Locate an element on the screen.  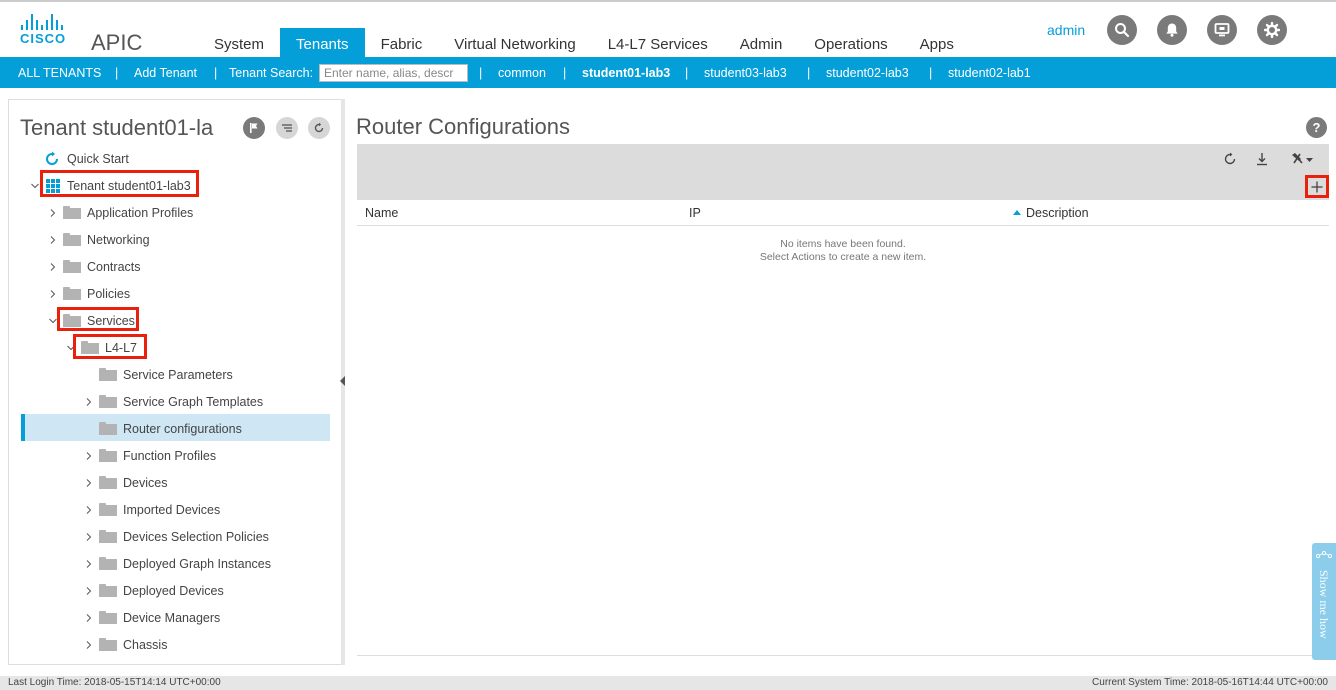
nav-l4-l7-services: L4-L7 Services is located at coordinates (658, 43).